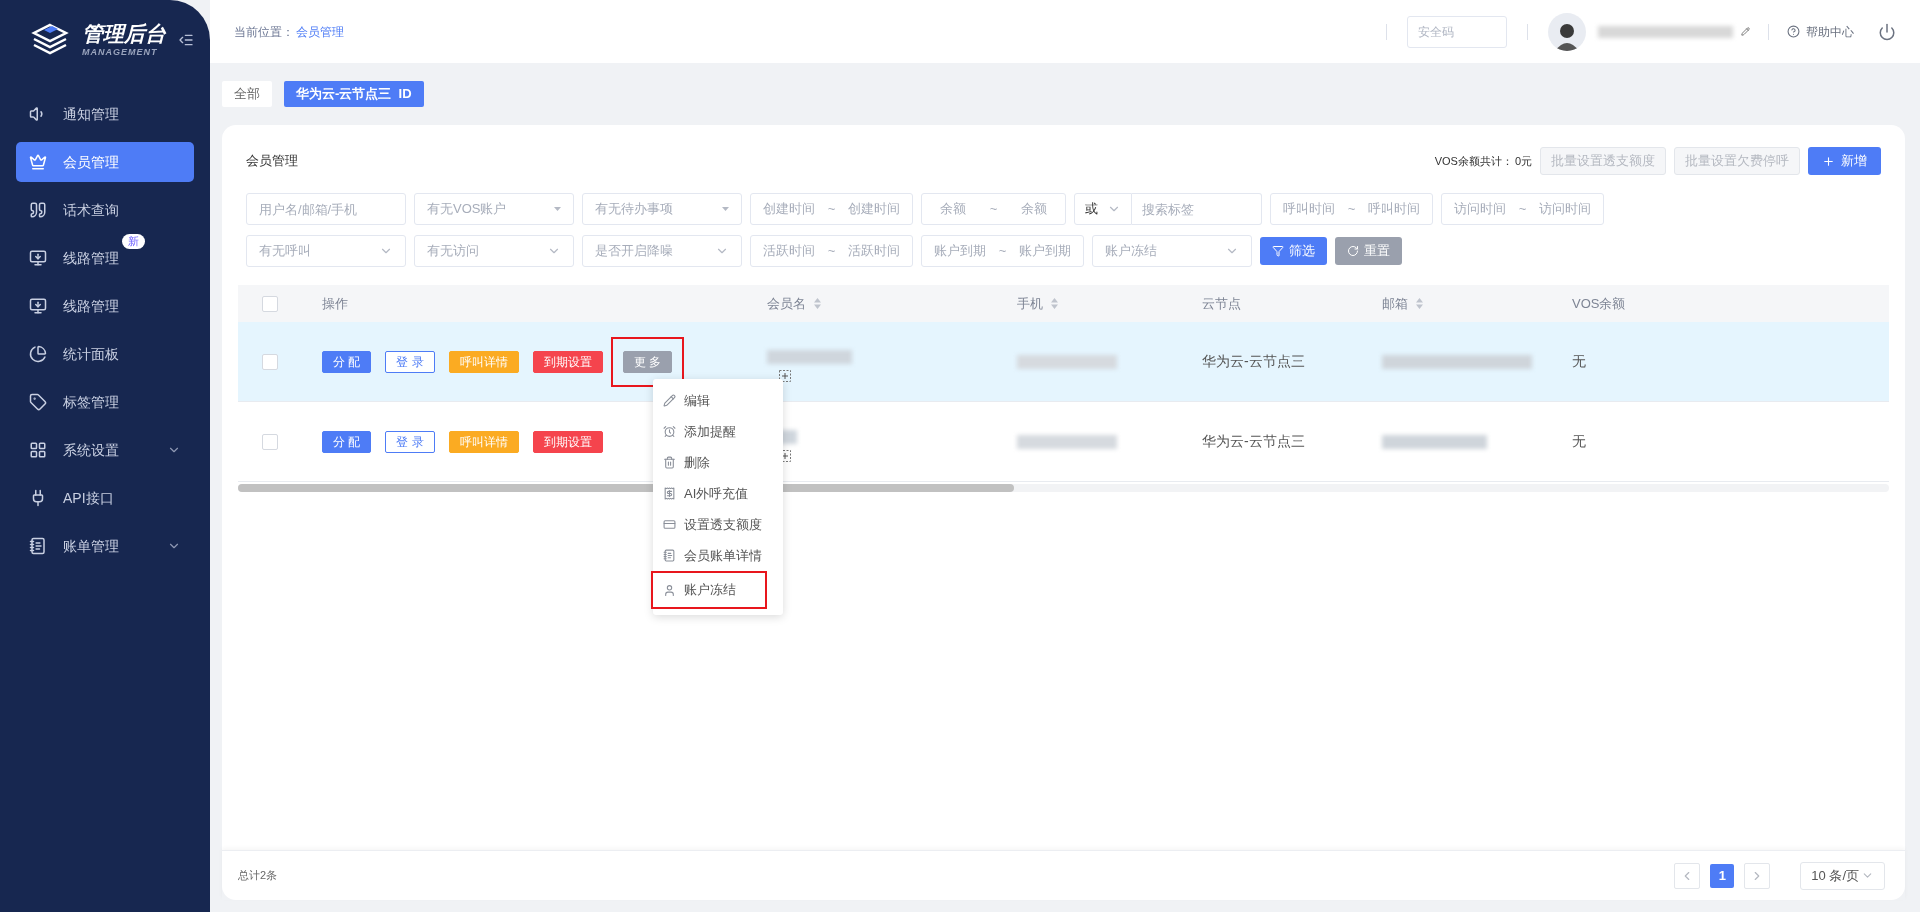  Describe the element at coordinates (1757, 875) in the screenshot. I see `next-page-button` at that location.